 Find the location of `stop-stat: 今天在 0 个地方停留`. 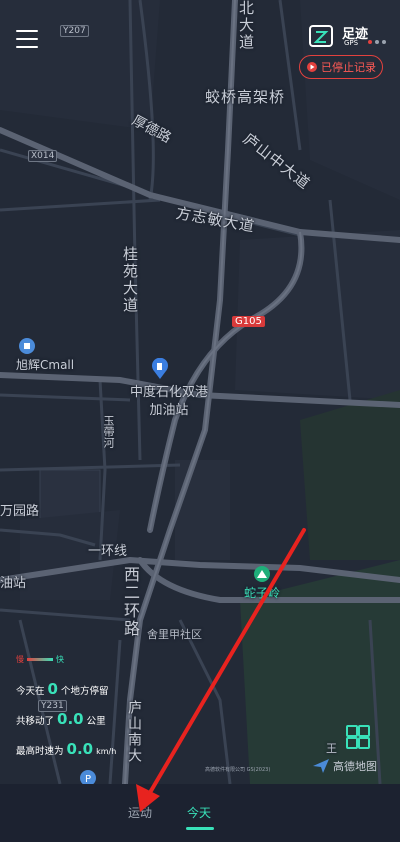

stop-stat: 今天在 0 个地方停留 is located at coordinates (62, 689).